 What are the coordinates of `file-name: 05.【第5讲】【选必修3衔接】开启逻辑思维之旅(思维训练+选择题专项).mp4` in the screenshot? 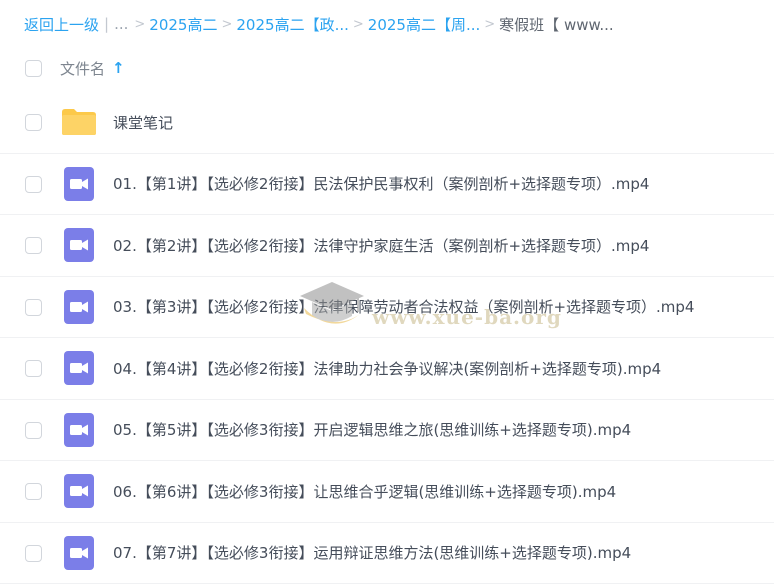 It's located at (372, 429).